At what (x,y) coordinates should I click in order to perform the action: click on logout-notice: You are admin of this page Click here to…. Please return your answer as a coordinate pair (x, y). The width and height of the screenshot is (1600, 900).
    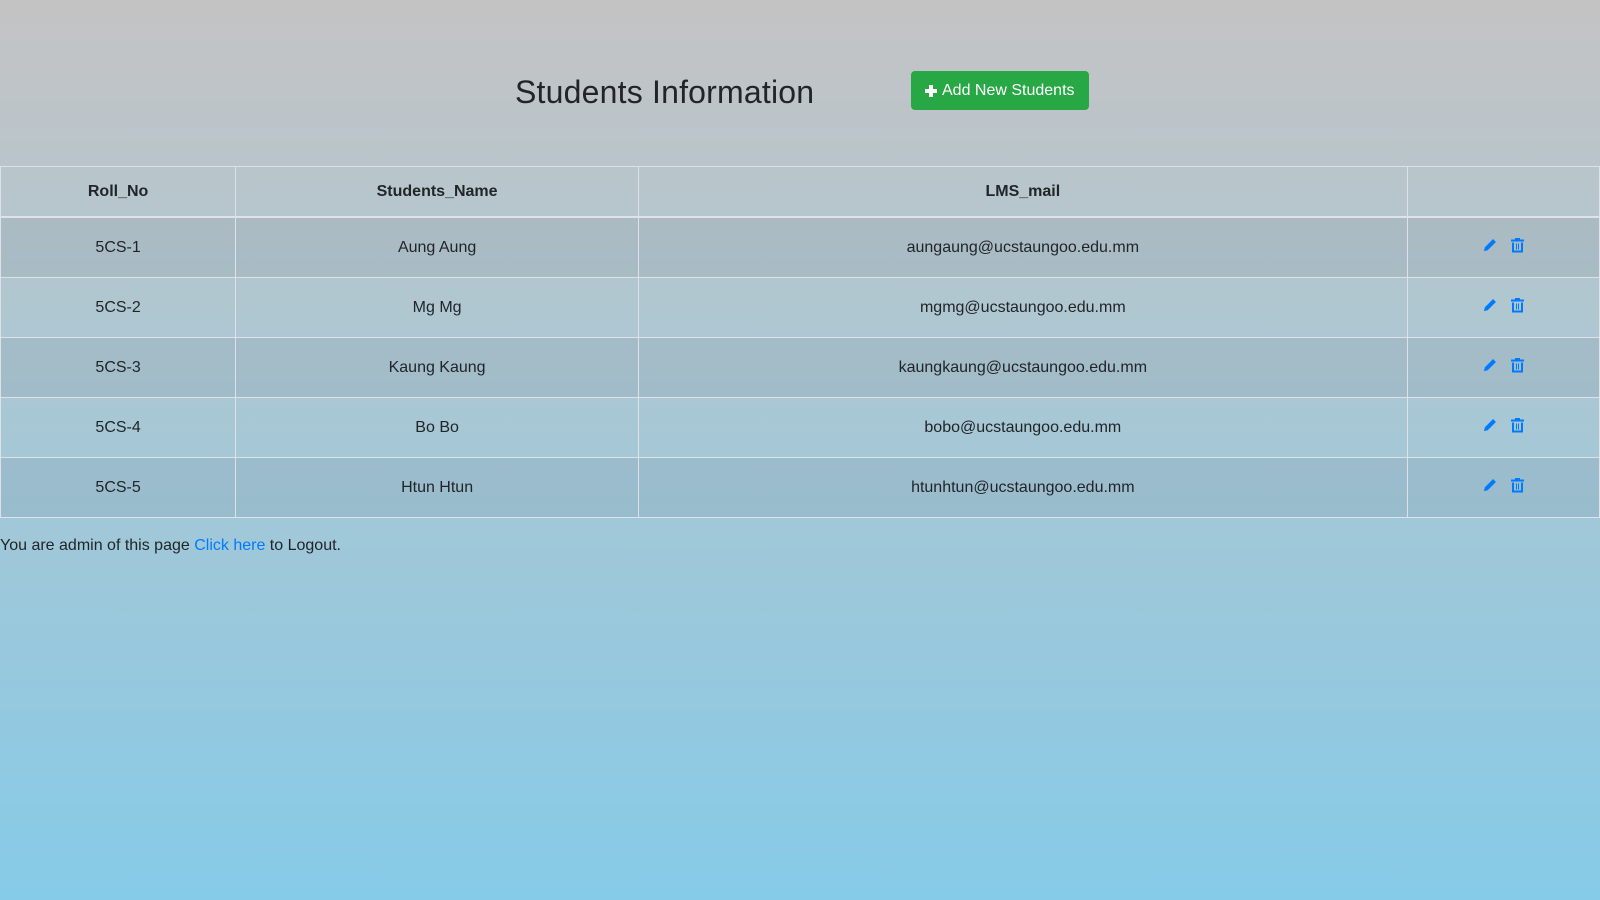
    Looking at the image, I should click on (170, 546).